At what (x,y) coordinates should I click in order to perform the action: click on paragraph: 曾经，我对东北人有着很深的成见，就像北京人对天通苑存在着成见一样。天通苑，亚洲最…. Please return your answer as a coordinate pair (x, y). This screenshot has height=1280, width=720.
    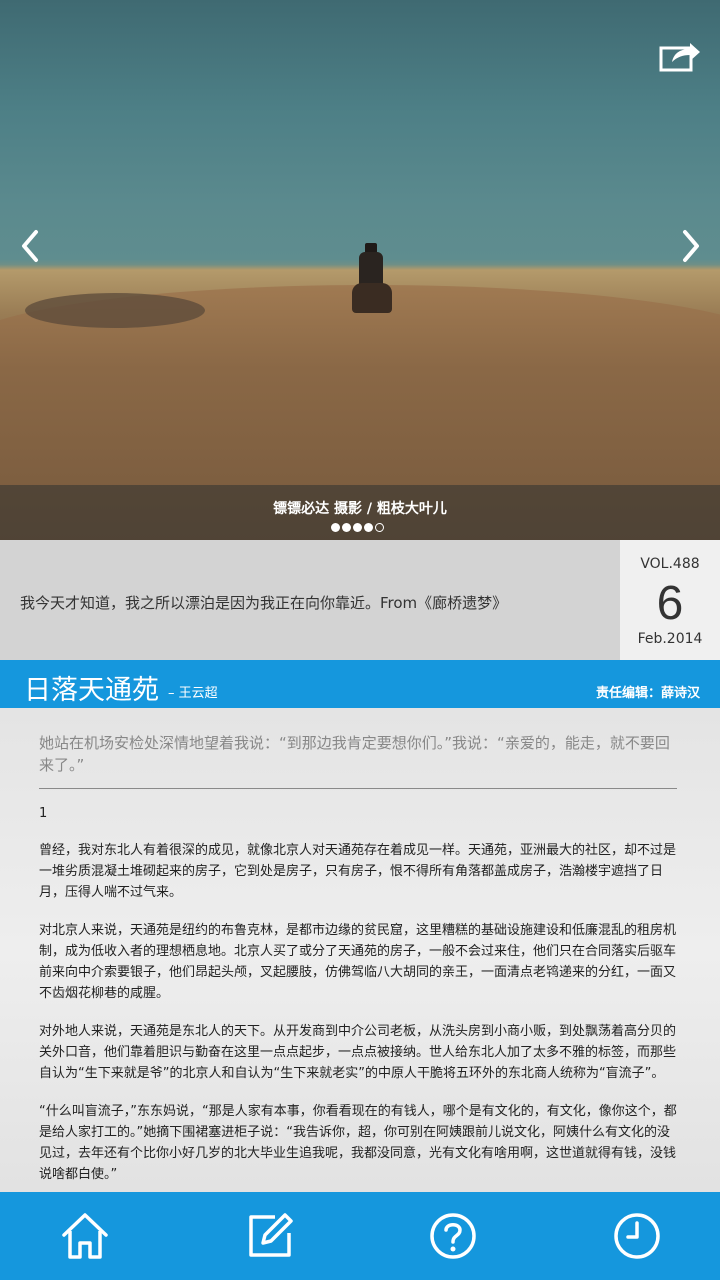
    Looking at the image, I should click on (358, 871).